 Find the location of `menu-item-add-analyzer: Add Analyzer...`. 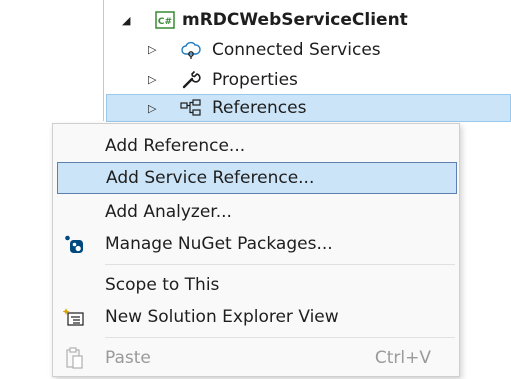

menu-item-add-analyzer: Add Analyzer... is located at coordinates (257, 212).